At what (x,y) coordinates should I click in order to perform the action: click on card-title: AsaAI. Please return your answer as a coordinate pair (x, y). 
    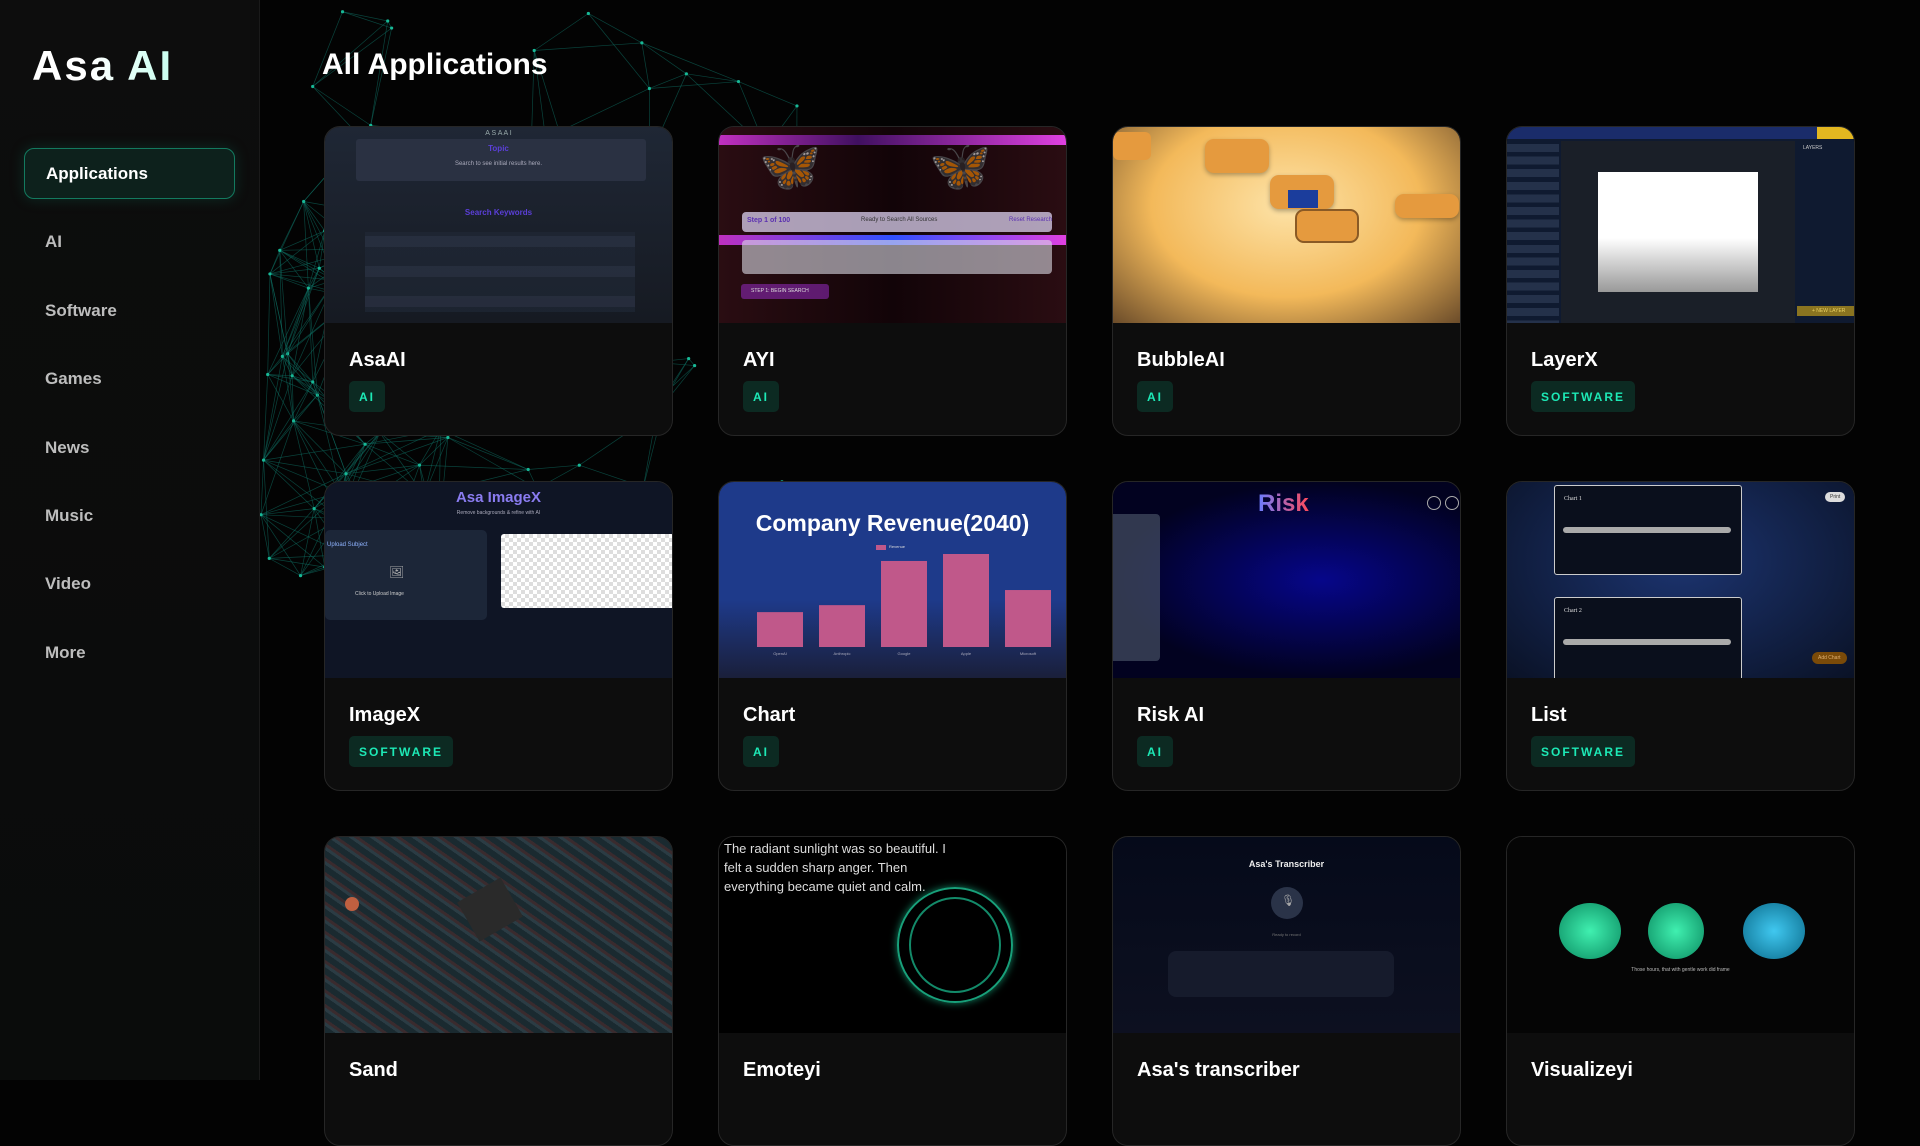
    Looking at the image, I should click on (377, 360).